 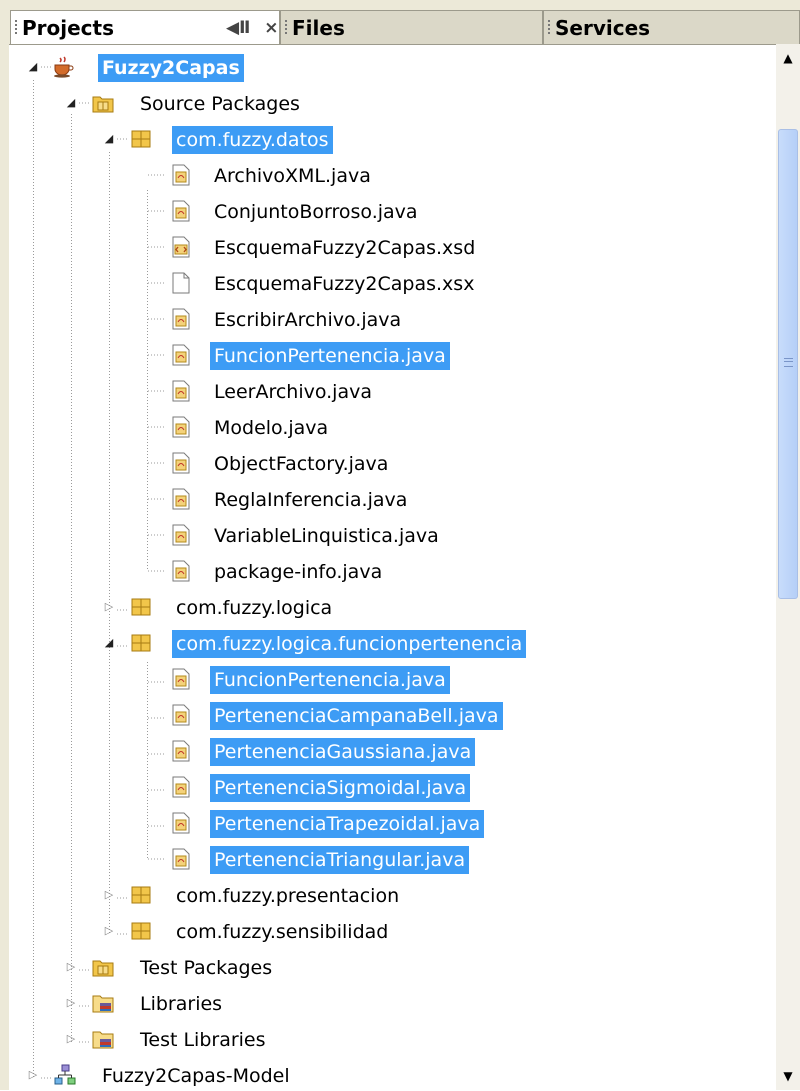 I want to click on file-label: ObjectFactory.java, so click(x=301, y=464).